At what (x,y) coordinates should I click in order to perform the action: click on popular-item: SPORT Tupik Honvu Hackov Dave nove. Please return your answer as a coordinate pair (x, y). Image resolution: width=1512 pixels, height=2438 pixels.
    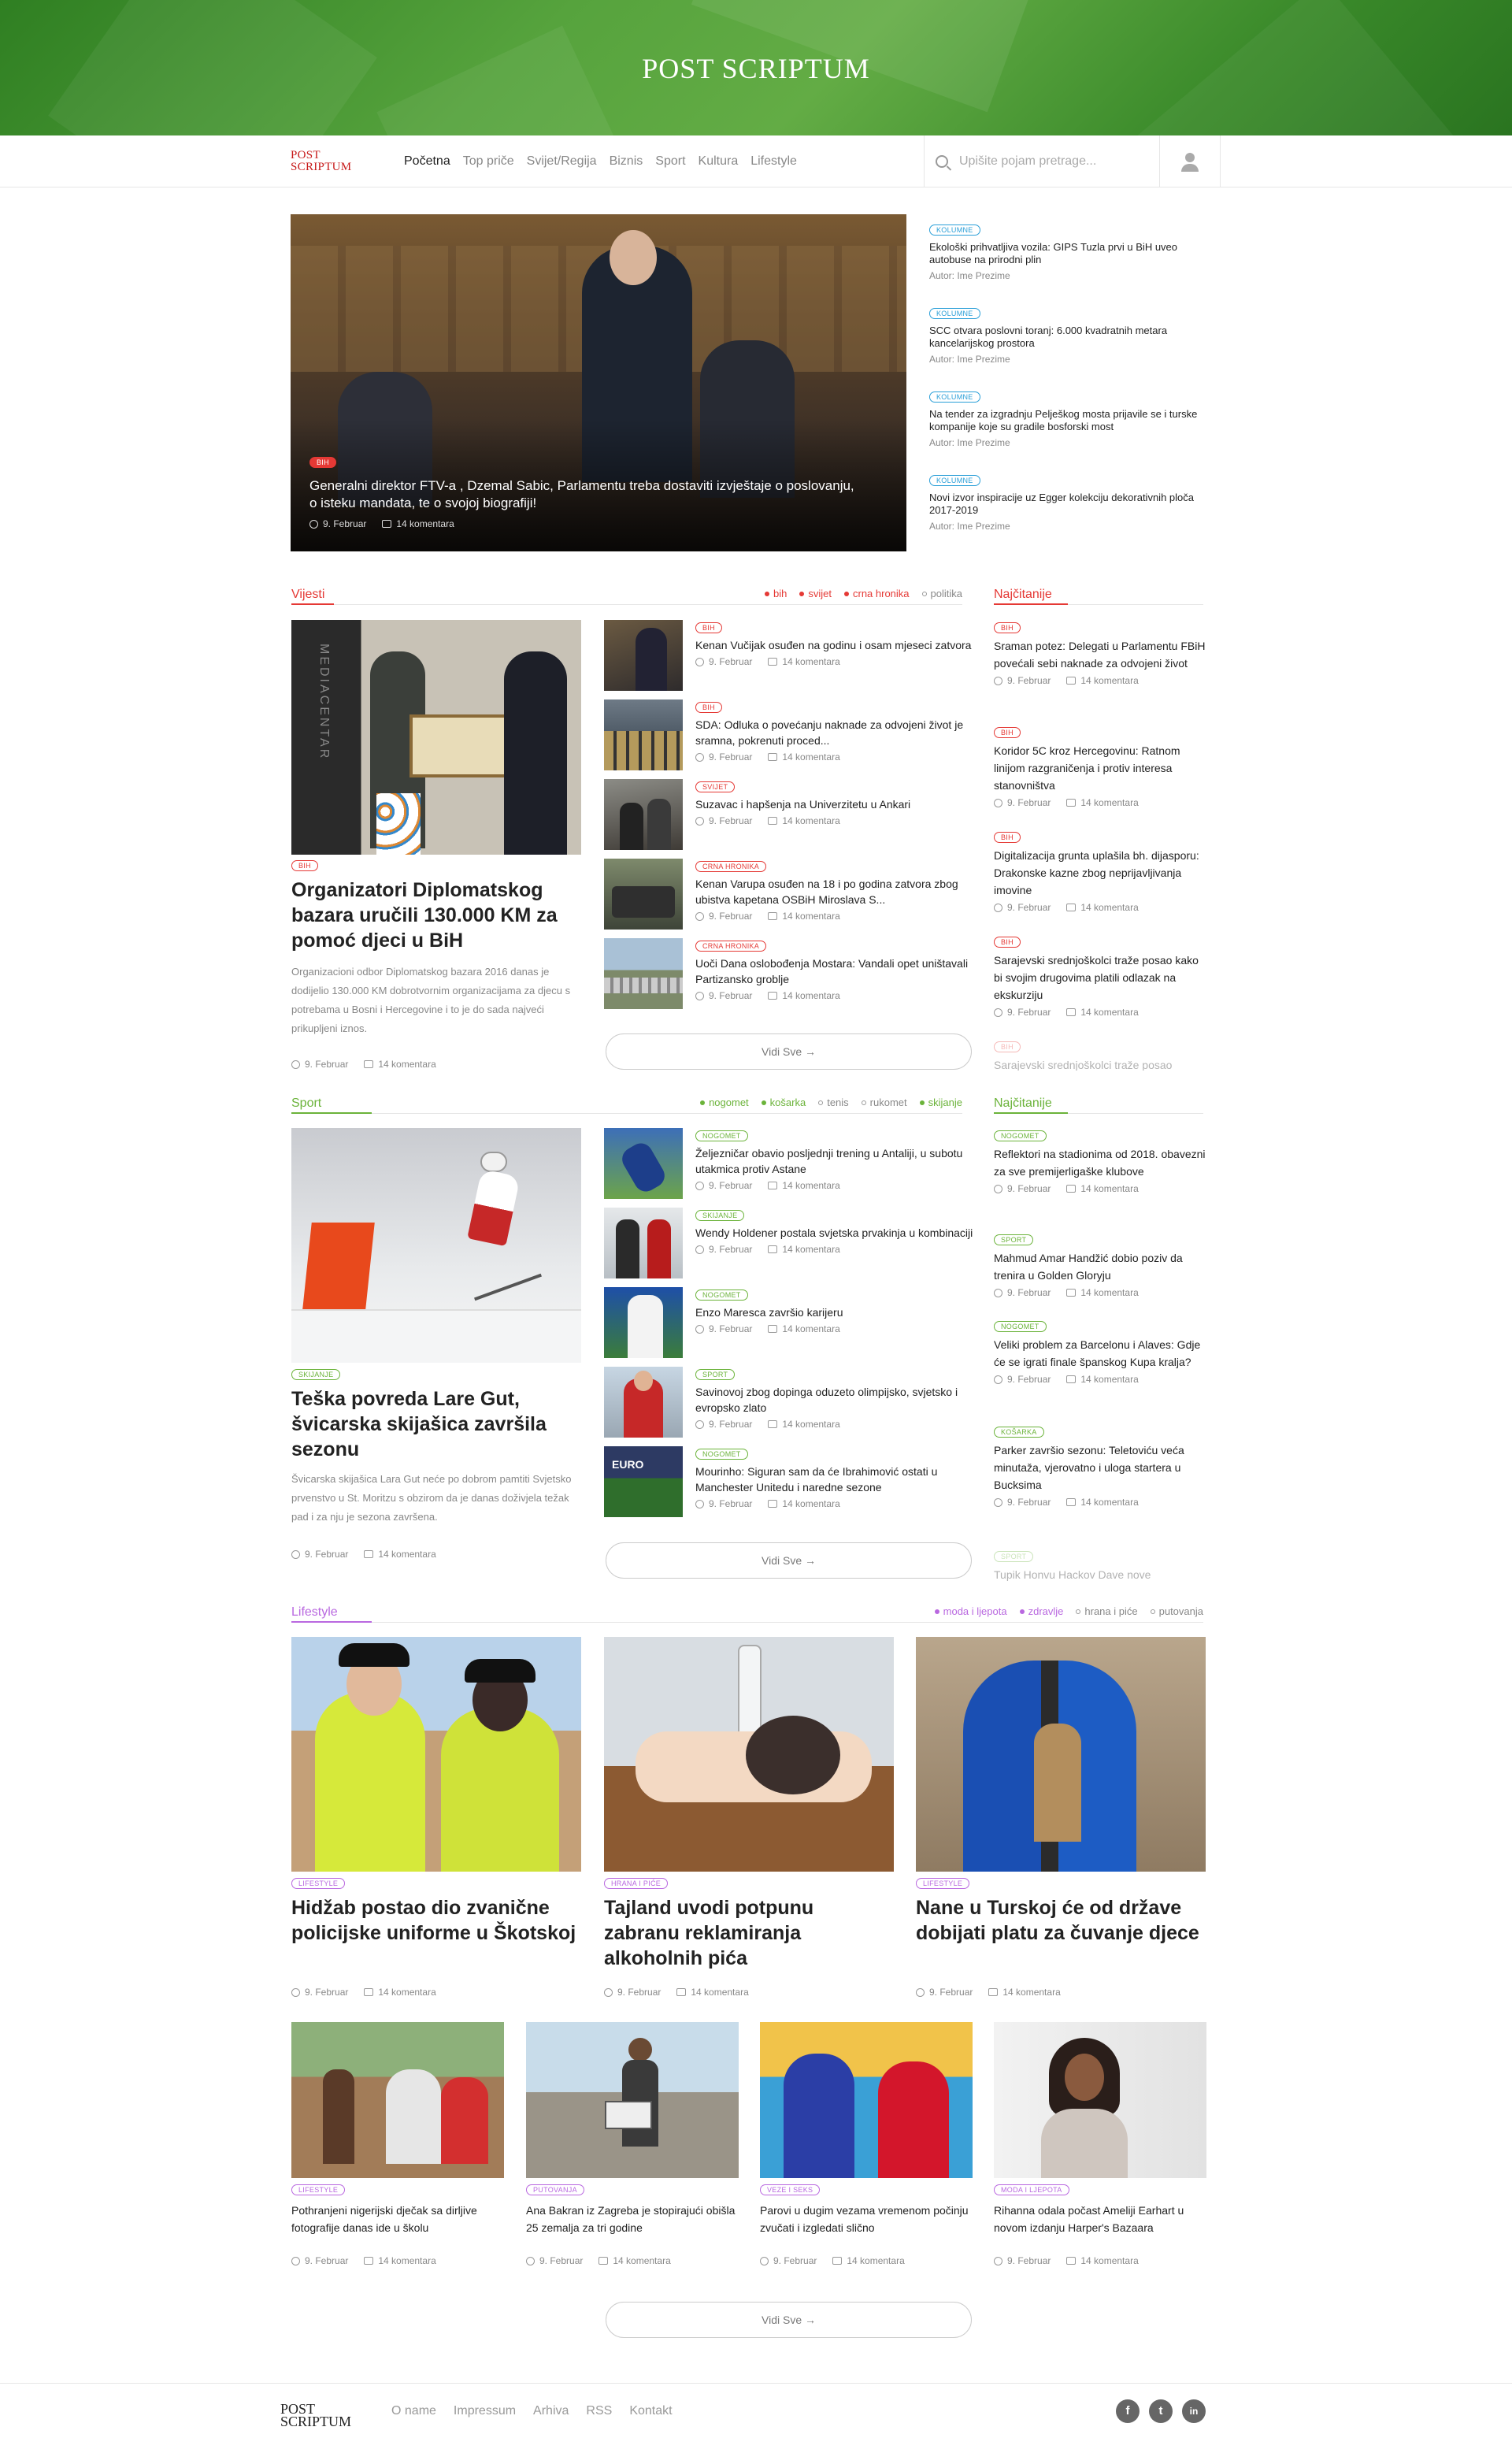
    Looking at the image, I should click on (1101, 1566).